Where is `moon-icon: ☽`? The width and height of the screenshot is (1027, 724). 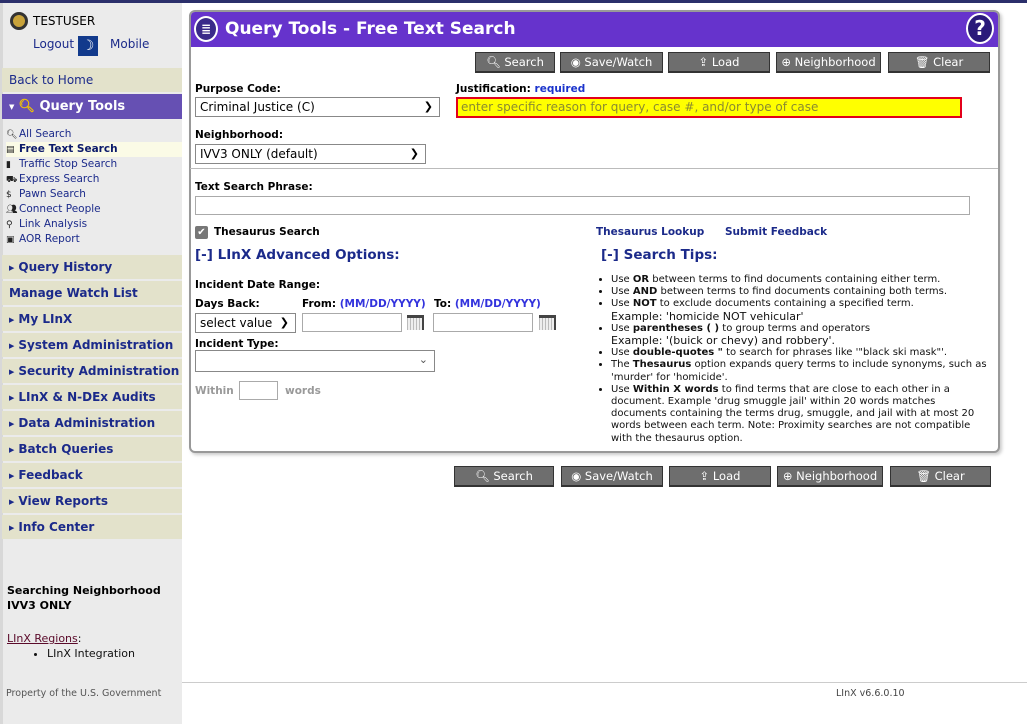
moon-icon: ☽ is located at coordinates (88, 46).